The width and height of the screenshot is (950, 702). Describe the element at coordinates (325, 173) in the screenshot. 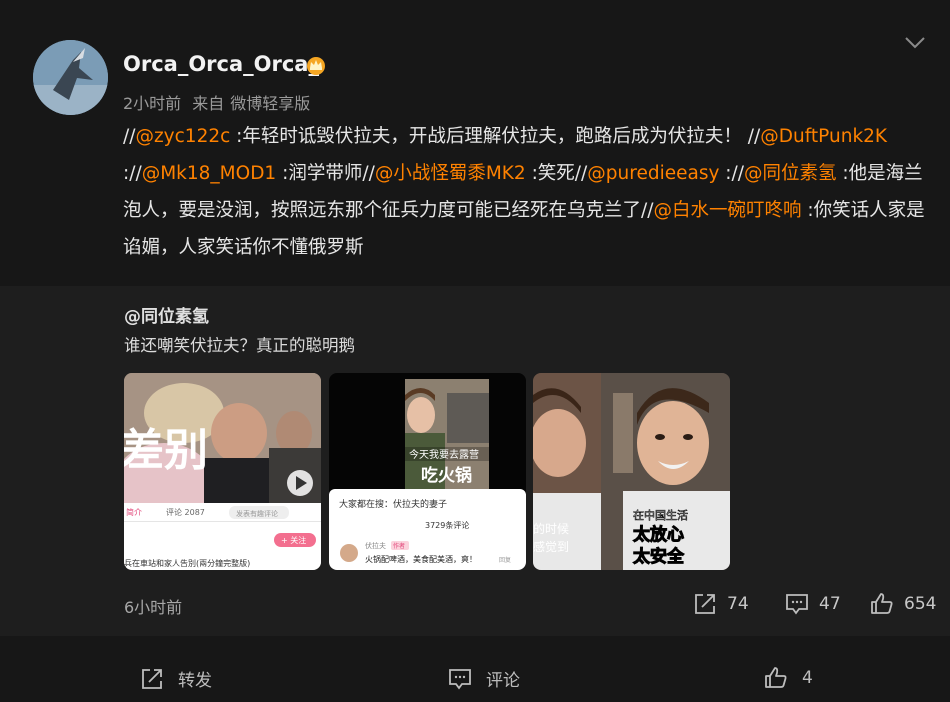

I see `post-text: :润学带师//` at that location.